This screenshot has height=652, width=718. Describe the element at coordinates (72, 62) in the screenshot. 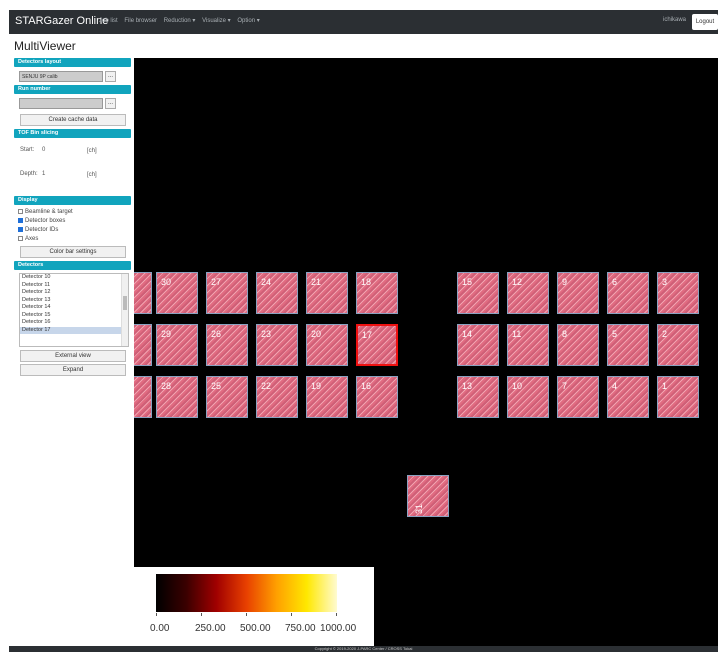

I see `detectors-layout-header: Detectors layout` at that location.